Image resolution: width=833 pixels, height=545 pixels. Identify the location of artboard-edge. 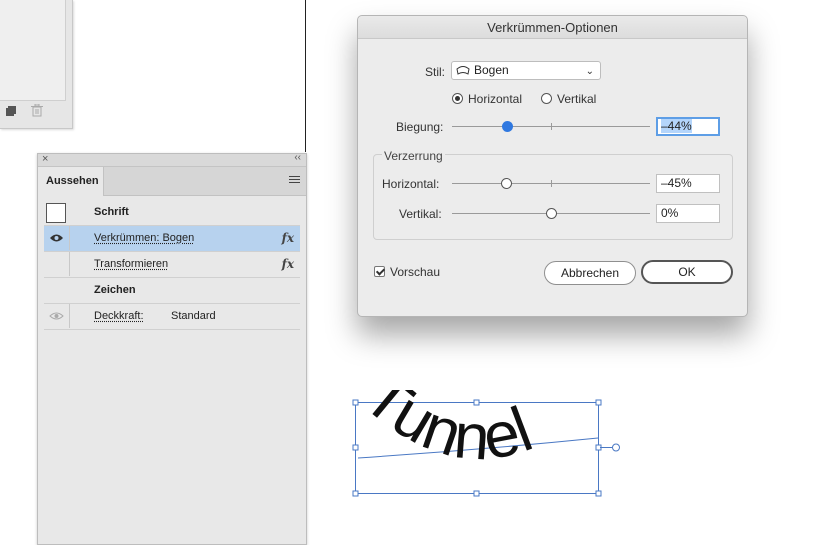
(305, 76).